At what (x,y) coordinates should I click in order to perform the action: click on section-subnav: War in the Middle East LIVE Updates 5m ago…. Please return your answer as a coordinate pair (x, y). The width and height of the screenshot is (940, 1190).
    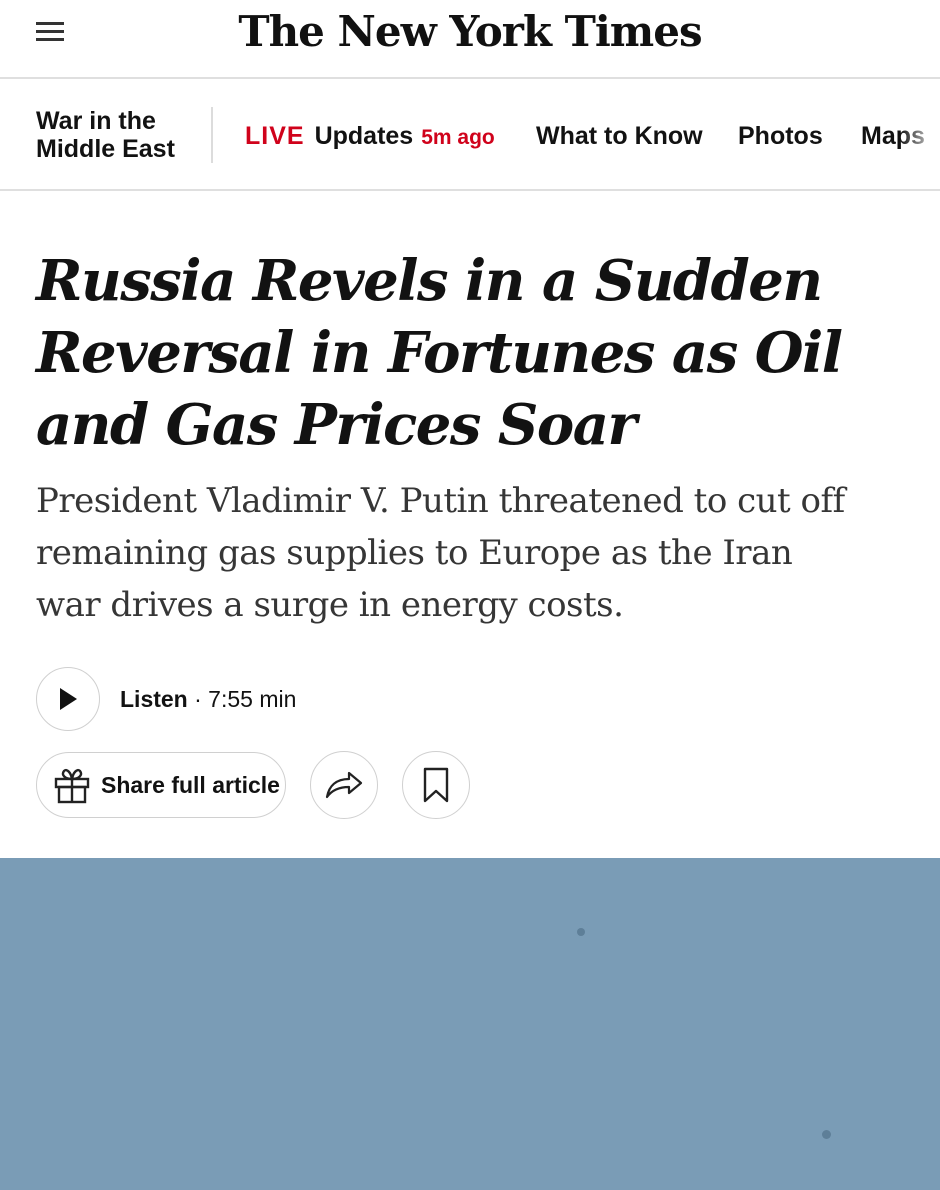
    Looking at the image, I should click on (470, 135).